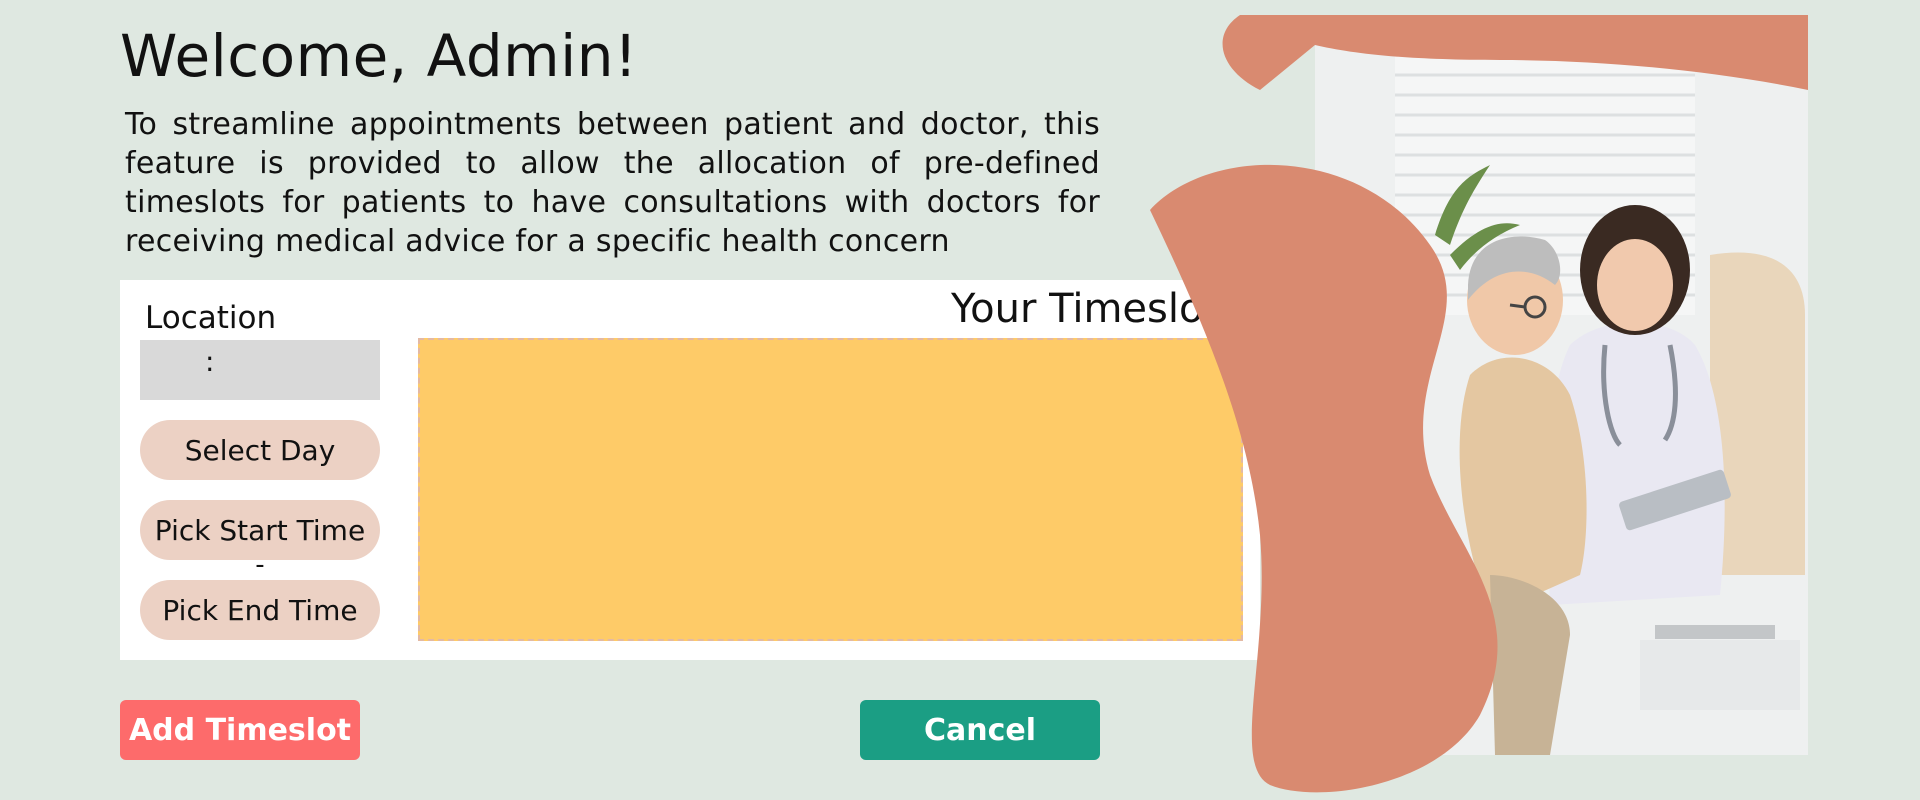  Describe the element at coordinates (260, 370) in the screenshot. I see `location-input: :` at that location.